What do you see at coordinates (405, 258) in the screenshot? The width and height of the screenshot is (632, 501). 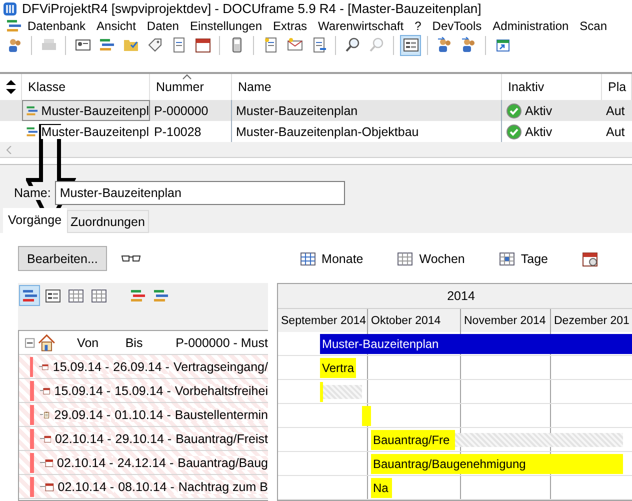 I see `weeks-icon` at bounding box center [405, 258].